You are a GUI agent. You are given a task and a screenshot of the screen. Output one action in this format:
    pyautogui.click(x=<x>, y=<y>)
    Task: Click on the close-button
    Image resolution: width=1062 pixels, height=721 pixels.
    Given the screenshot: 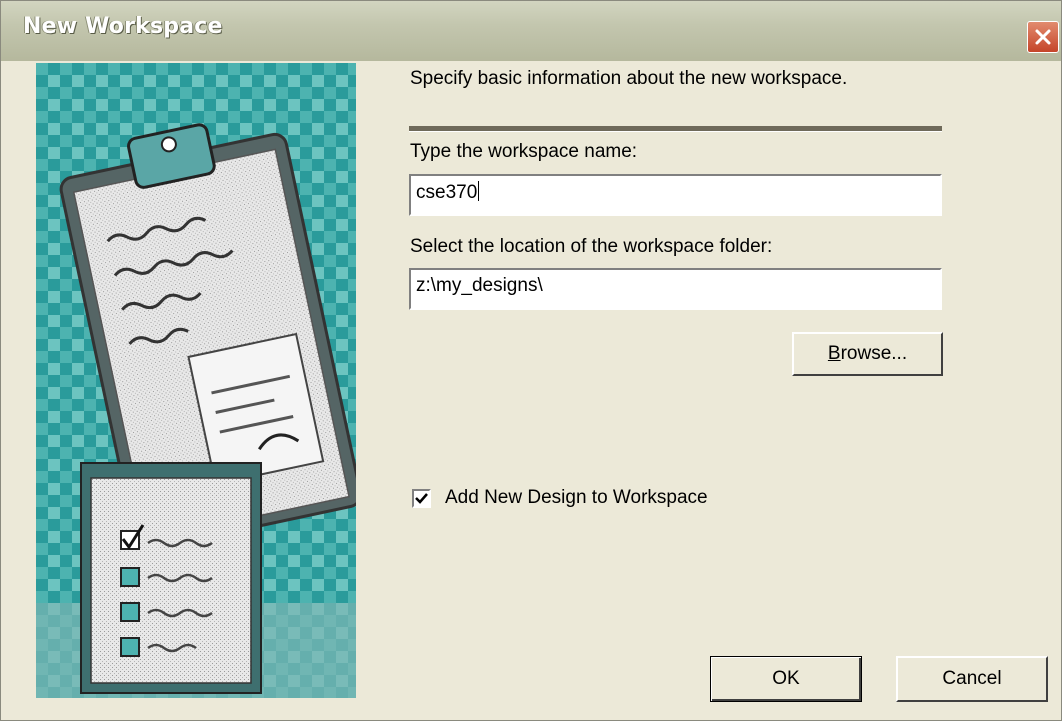 What is the action you would take?
    pyautogui.click(x=1043, y=37)
    